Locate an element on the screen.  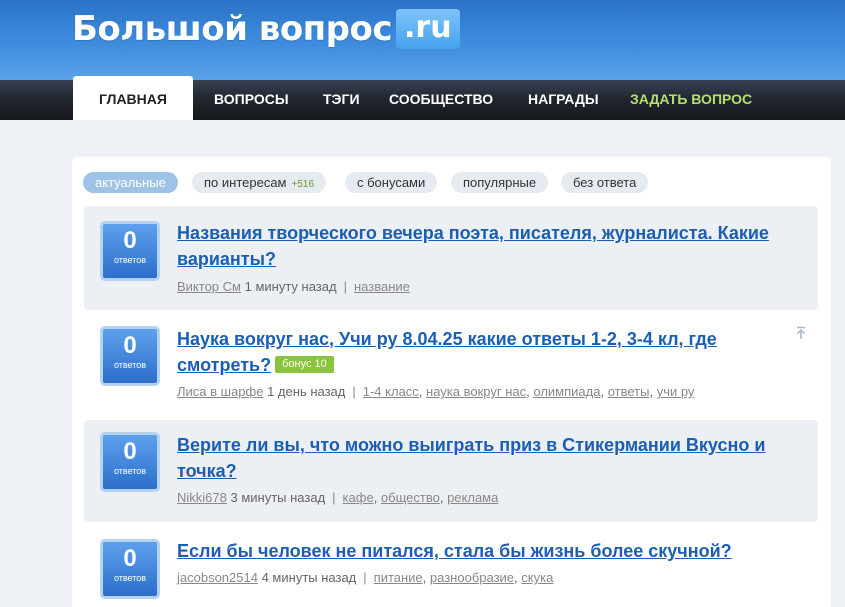
tag-link: реклама is located at coordinates (472, 497).